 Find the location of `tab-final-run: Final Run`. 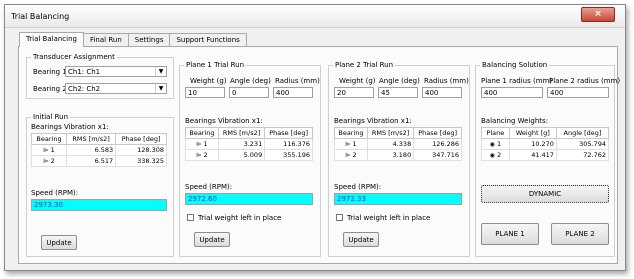

tab-final-run: Final Run is located at coordinates (105, 40).